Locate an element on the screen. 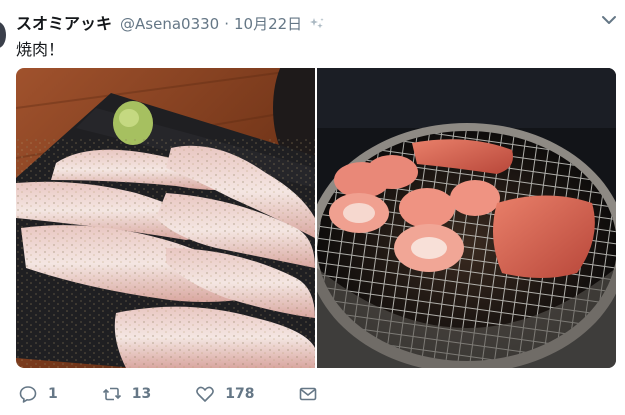  envelope-icon is located at coordinates (308, 394).